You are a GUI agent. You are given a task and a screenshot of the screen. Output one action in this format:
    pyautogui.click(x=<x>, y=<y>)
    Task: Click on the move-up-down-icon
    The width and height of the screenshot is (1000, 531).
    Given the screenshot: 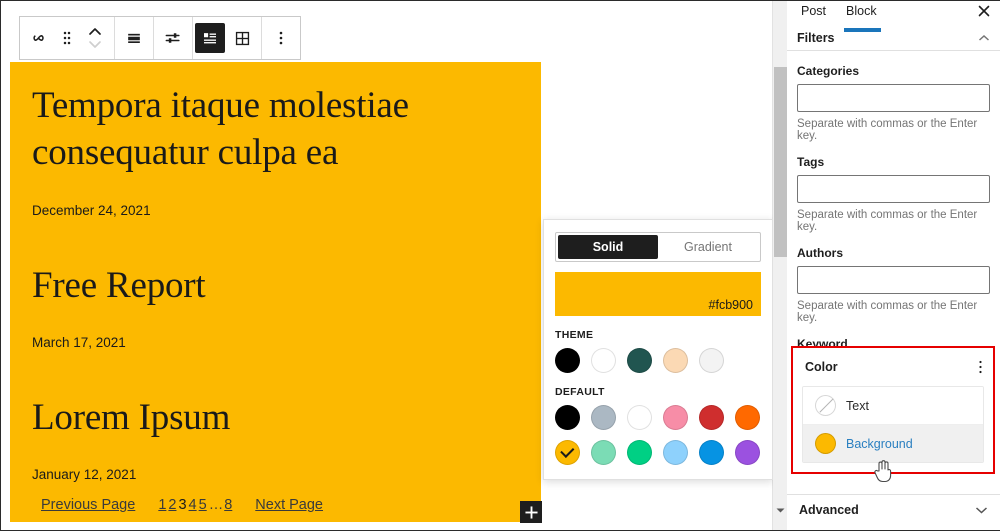 What is the action you would take?
    pyautogui.click(x=95, y=38)
    